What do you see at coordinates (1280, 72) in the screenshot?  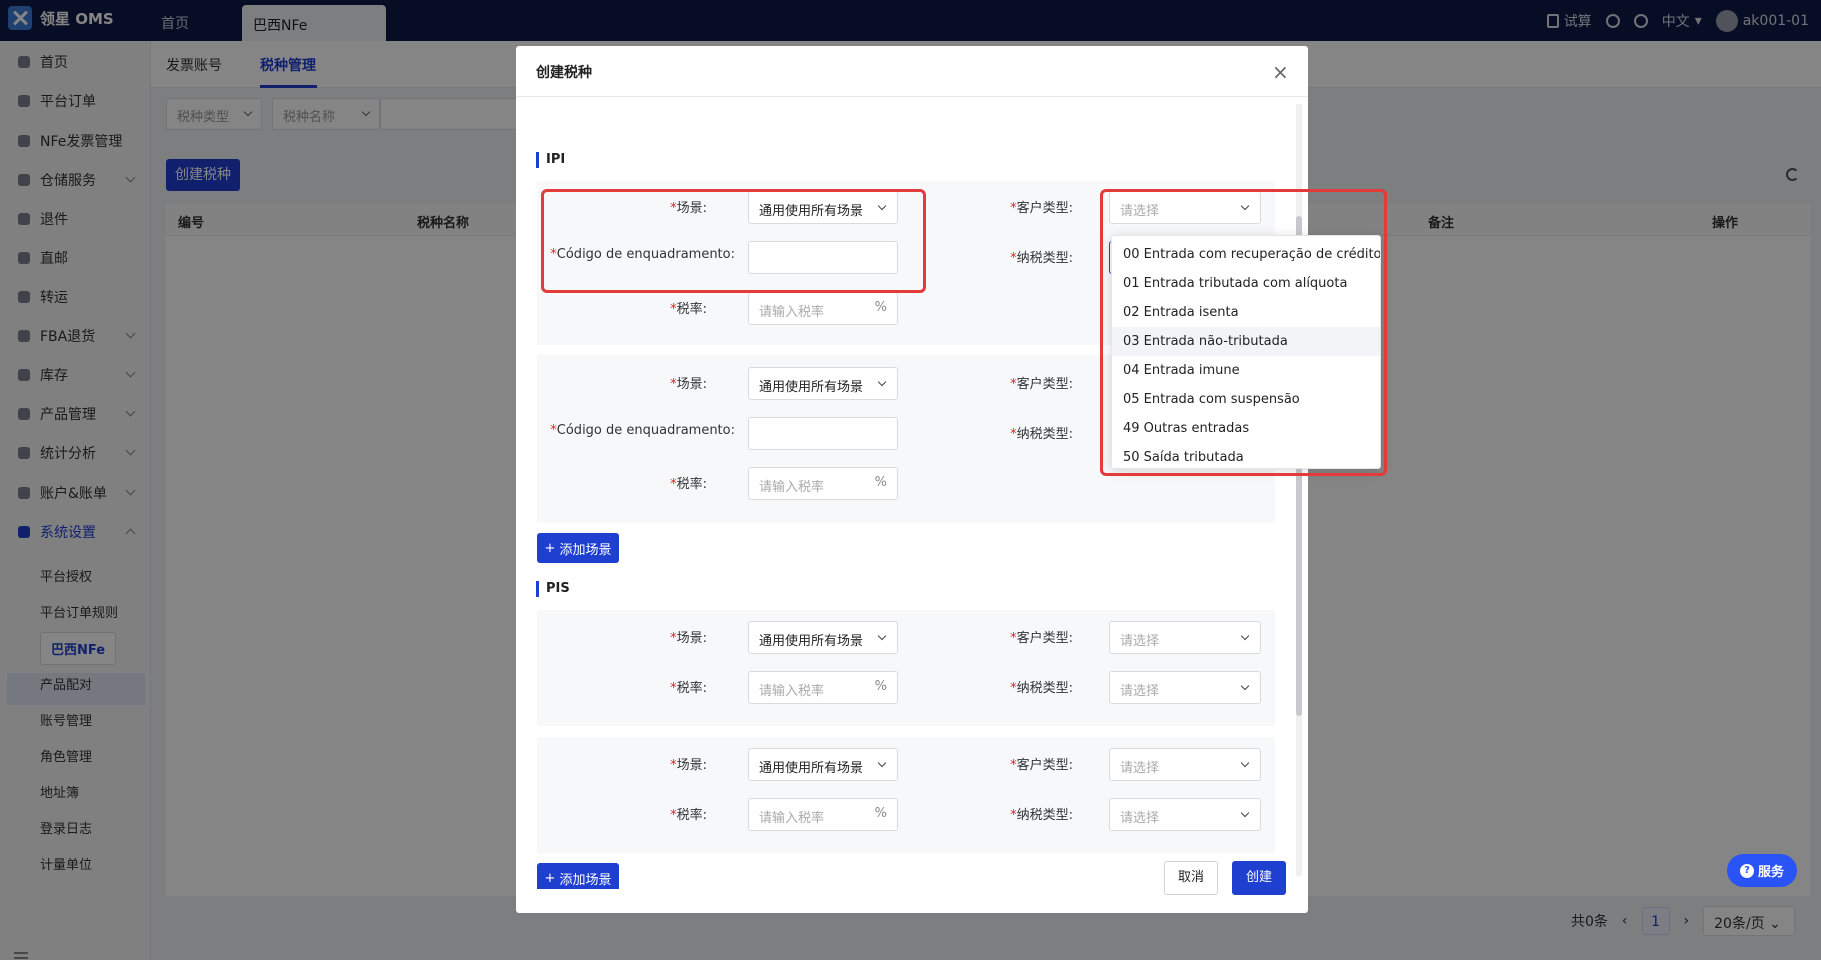 I see `close-icon: ×` at bounding box center [1280, 72].